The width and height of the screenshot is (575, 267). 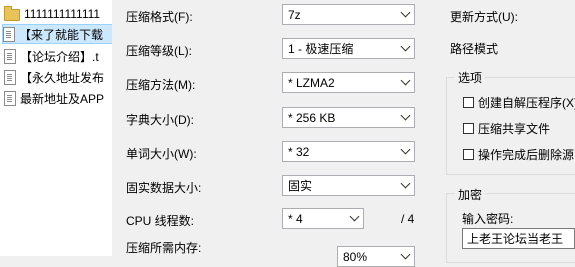 What do you see at coordinates (62, 98) in the screenshot?
I see `file-name: 最新地址及APP` at bounding box center [62, 98].